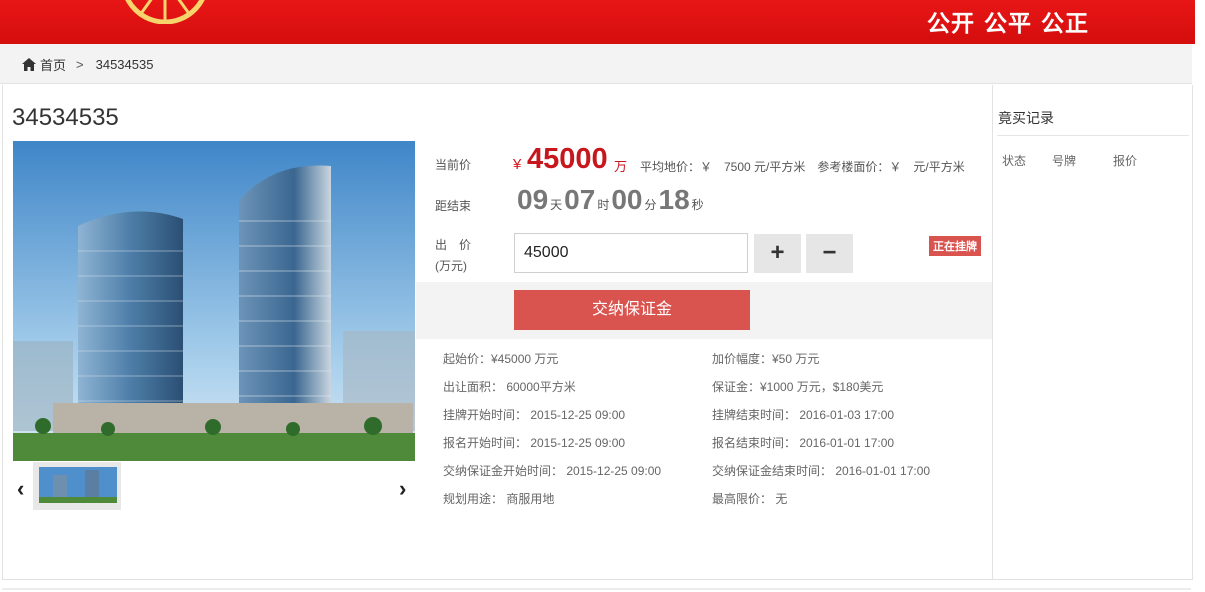 The width and height of the screenshot is (1205, 592). I want to click on footer-divider, so click(596, 589).